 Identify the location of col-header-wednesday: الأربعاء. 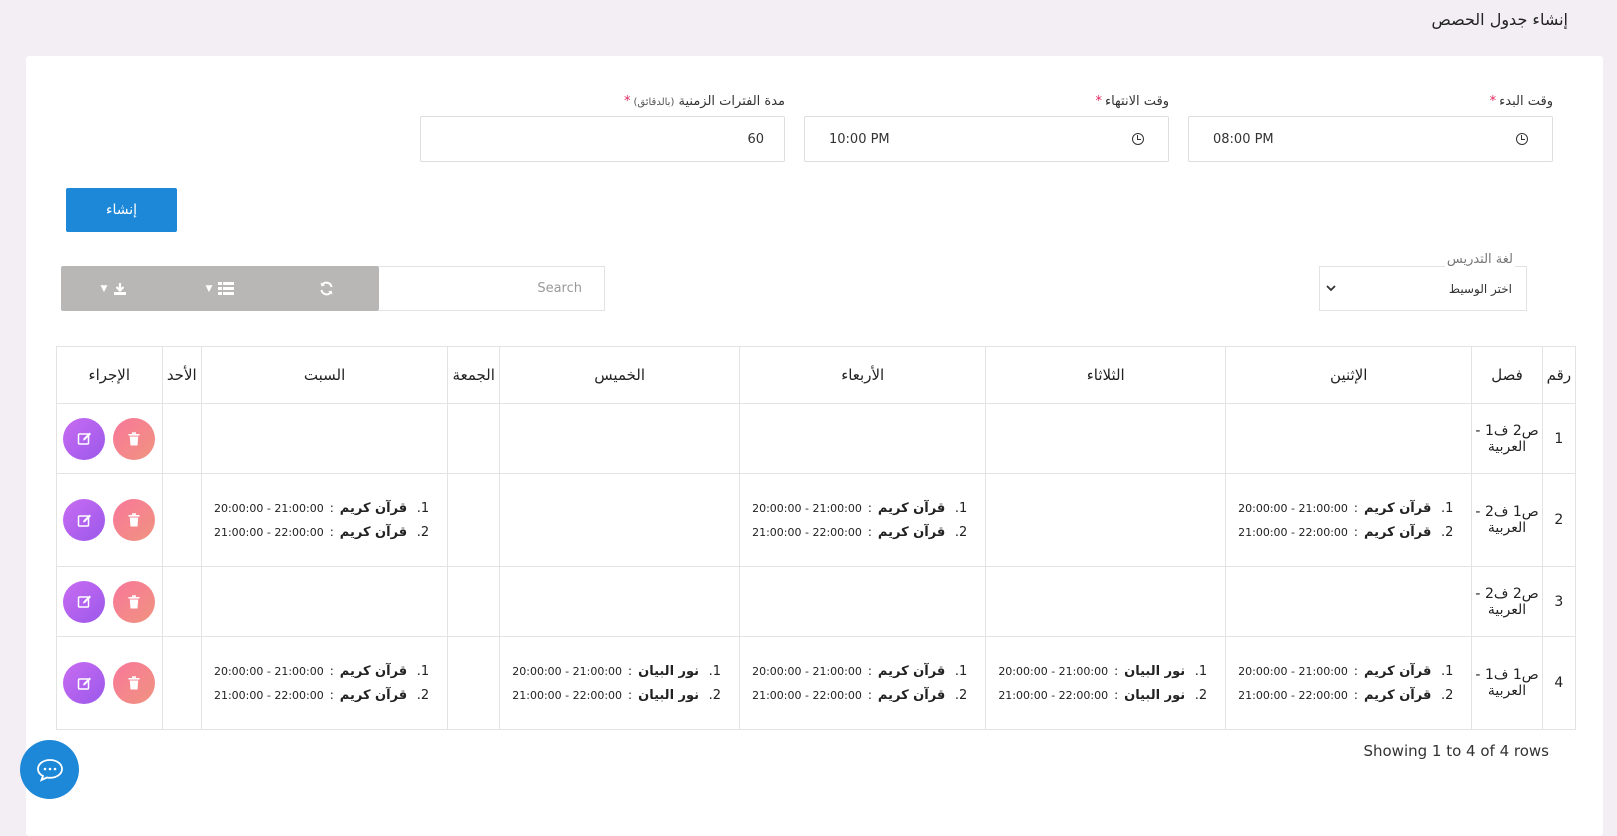
(863, 375).